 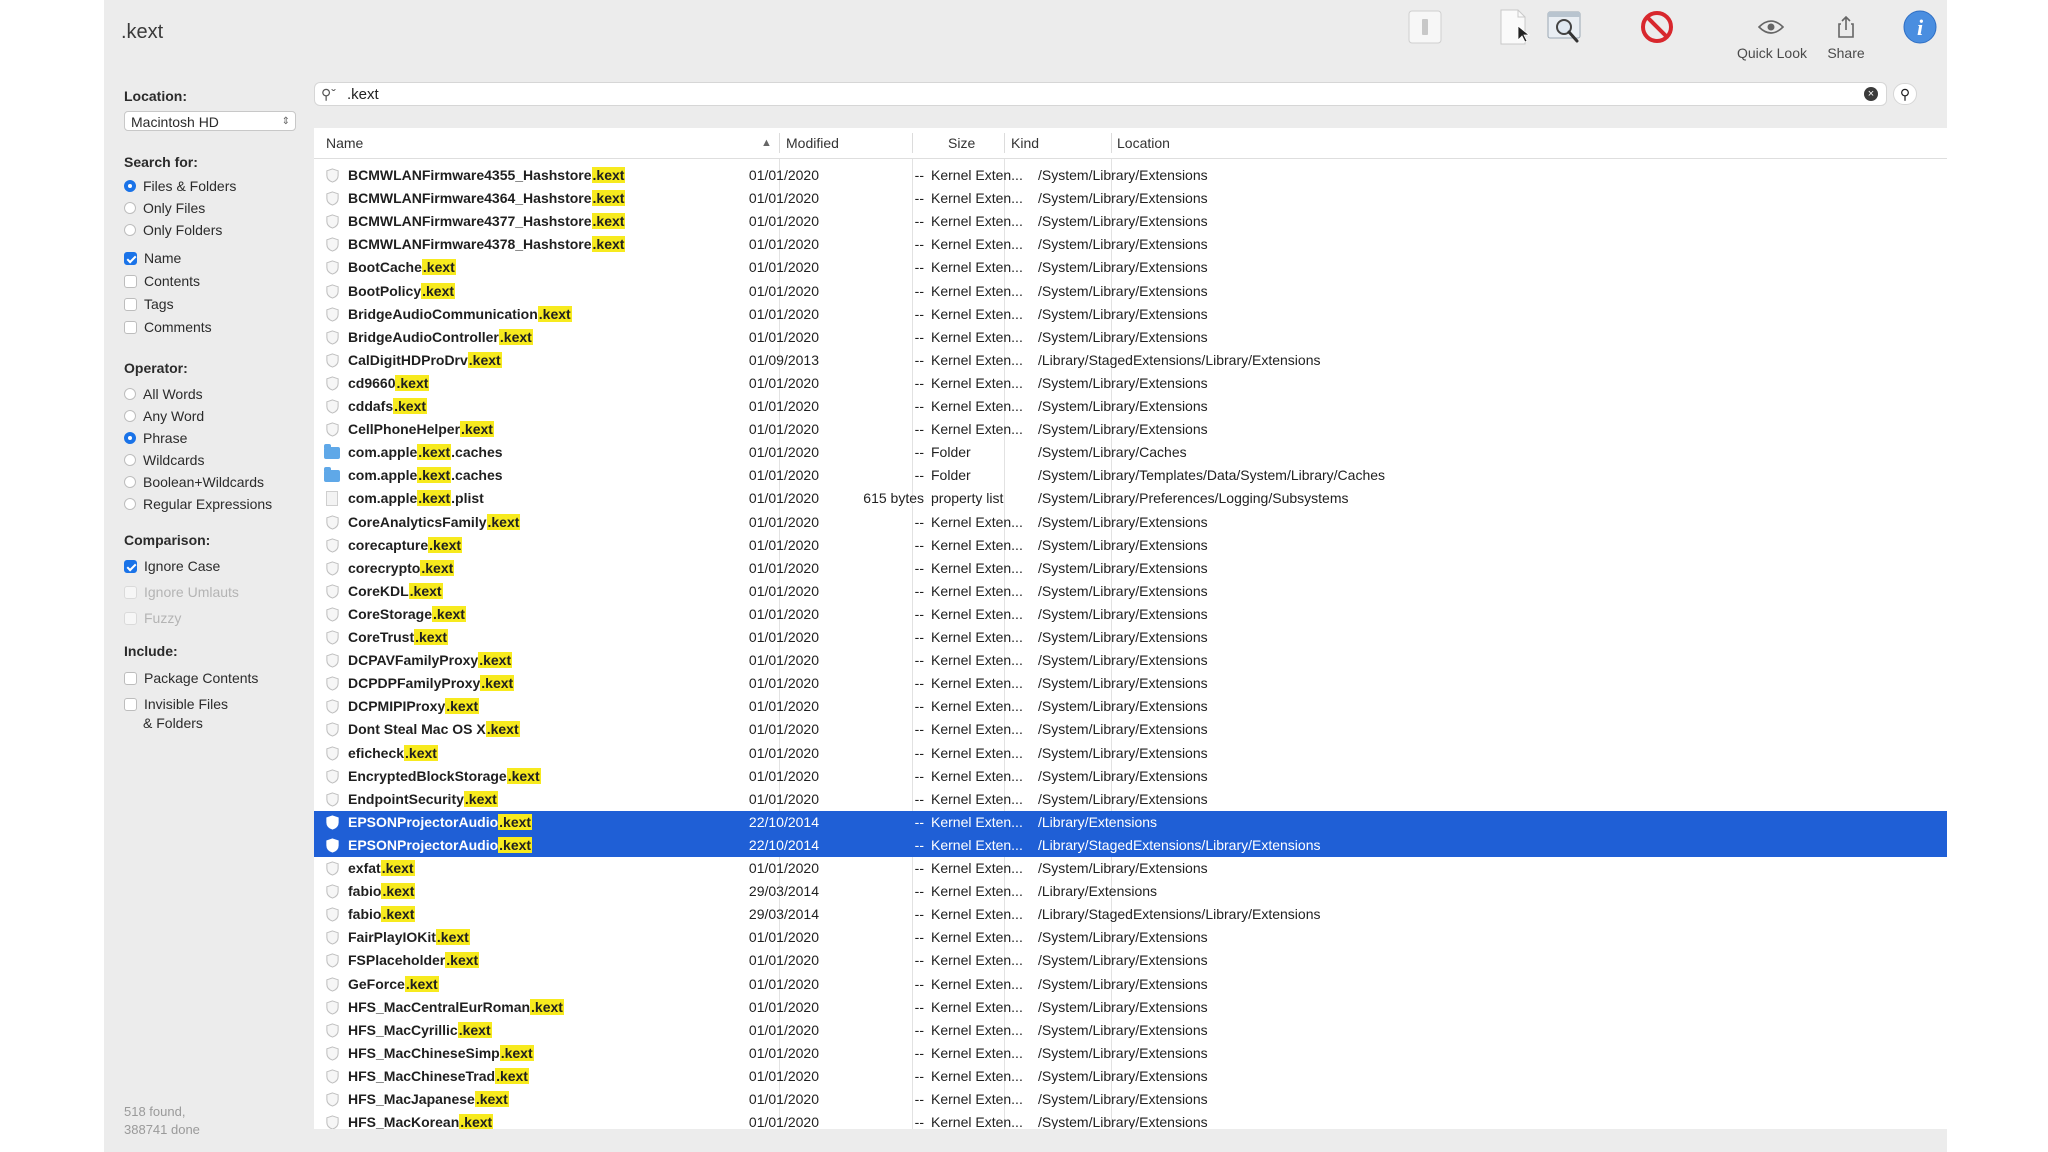 I want to click on share-button, so click(x=1846, y=27).